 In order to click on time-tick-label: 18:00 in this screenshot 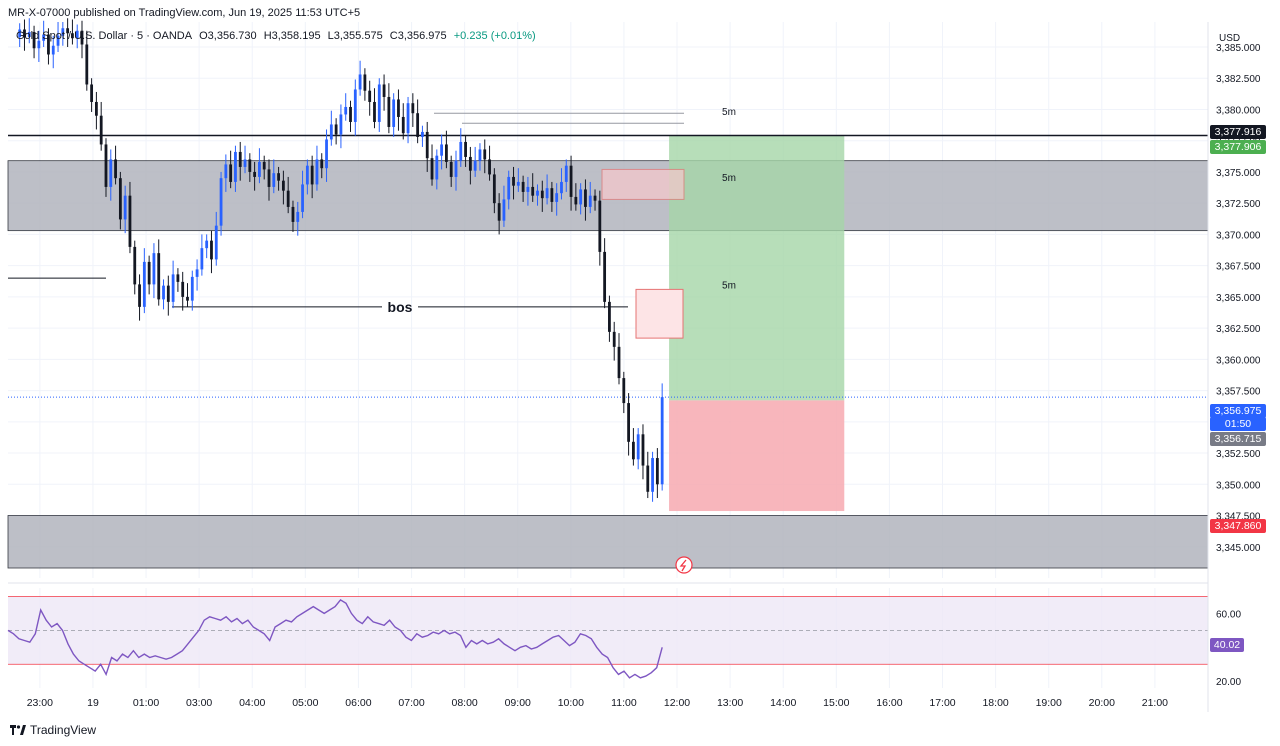, I will do `click(995, 703)`.